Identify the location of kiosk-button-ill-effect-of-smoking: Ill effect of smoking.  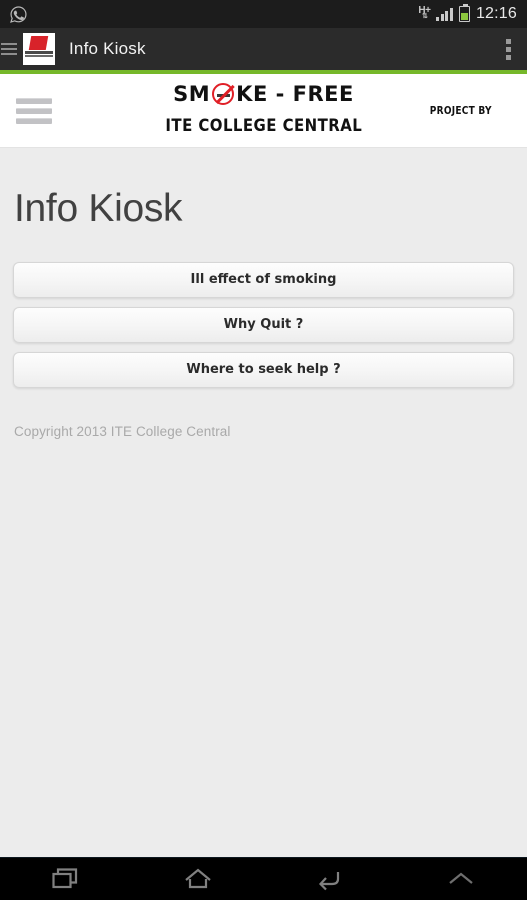
(263, 280).